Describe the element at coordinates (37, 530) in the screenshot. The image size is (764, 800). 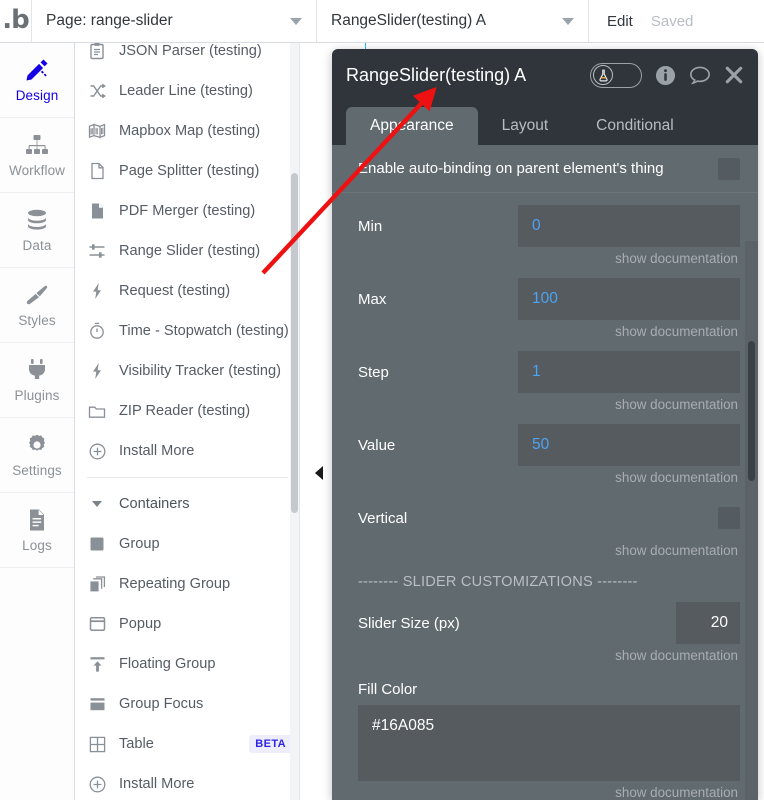
I see `nav-item-logs: Logs` at that location.